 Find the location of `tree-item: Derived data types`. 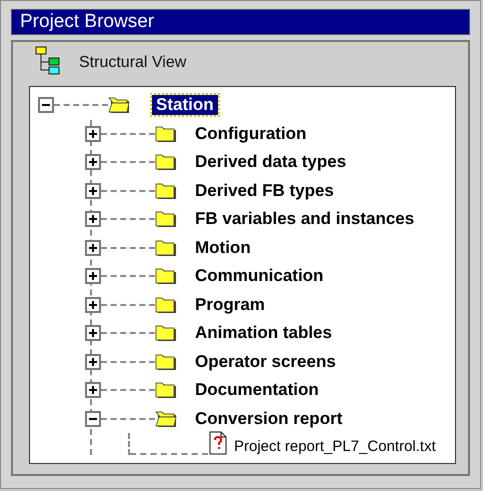

tree-item: Derived data types is located at coordinates (270, 162).